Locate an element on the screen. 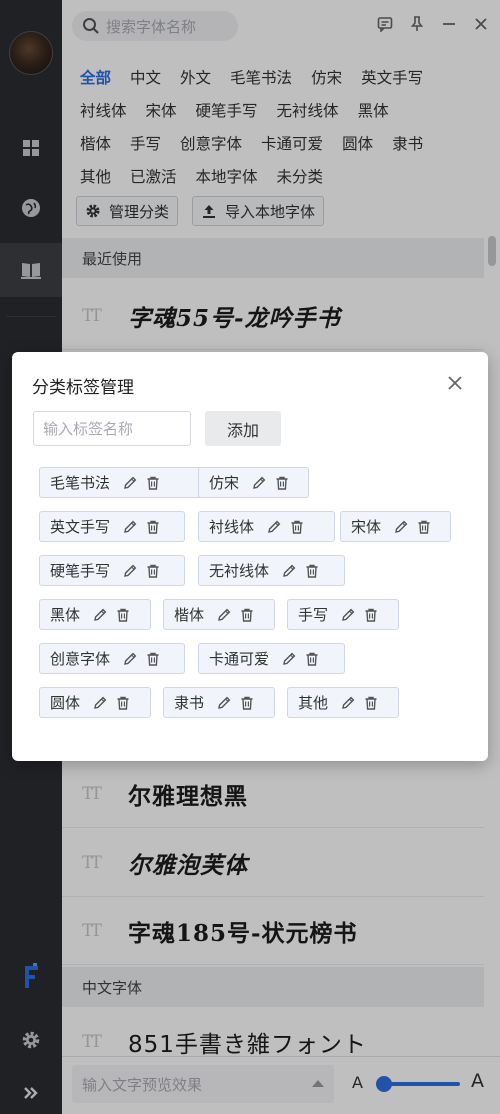 The height and width of the screenshot is (1114, 500). tag-label: 宋体 is located at coordinates (366, 527).